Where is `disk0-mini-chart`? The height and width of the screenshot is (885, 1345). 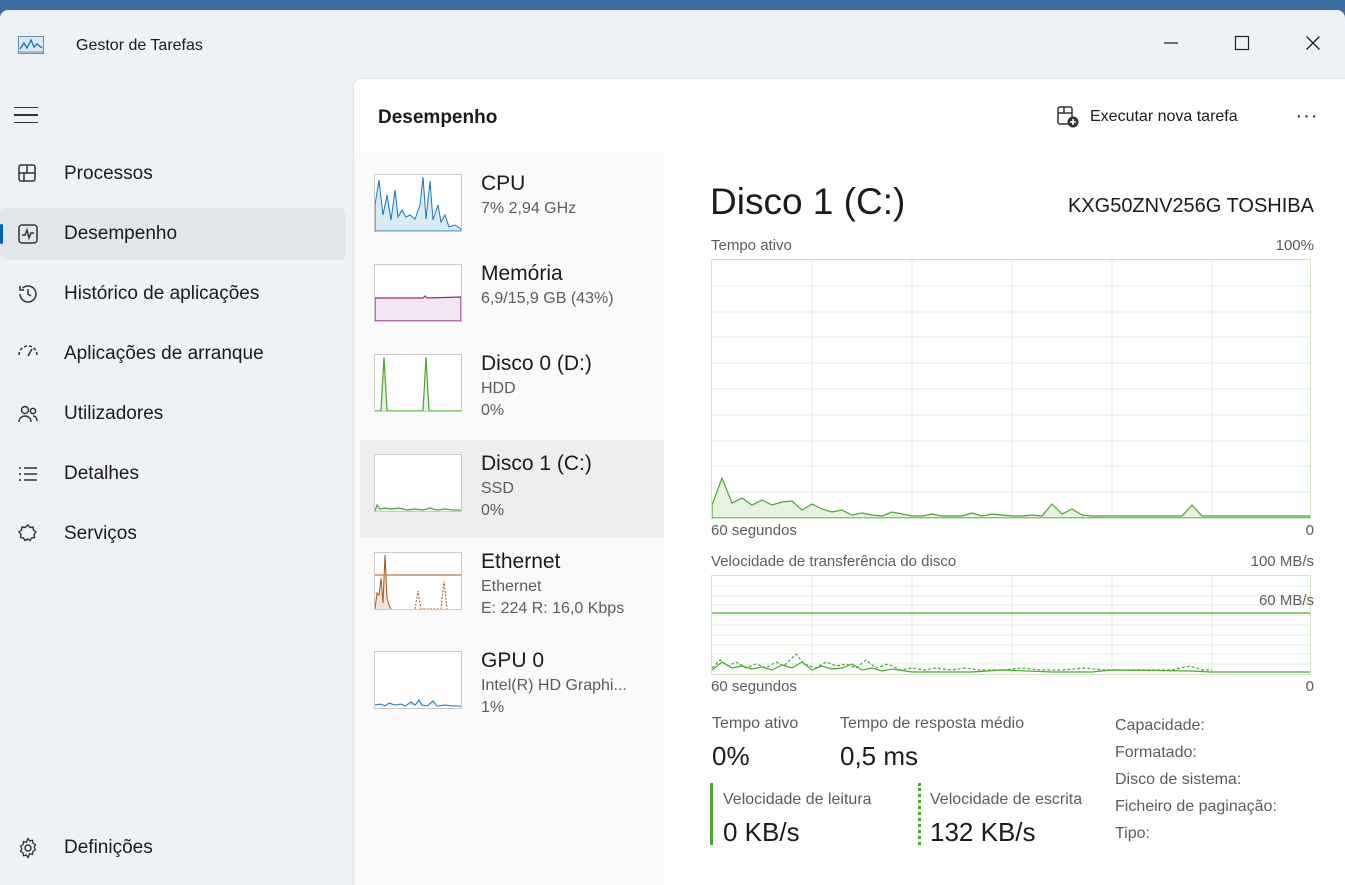 disk0-mini-chart is located at coordinates (418, 383).